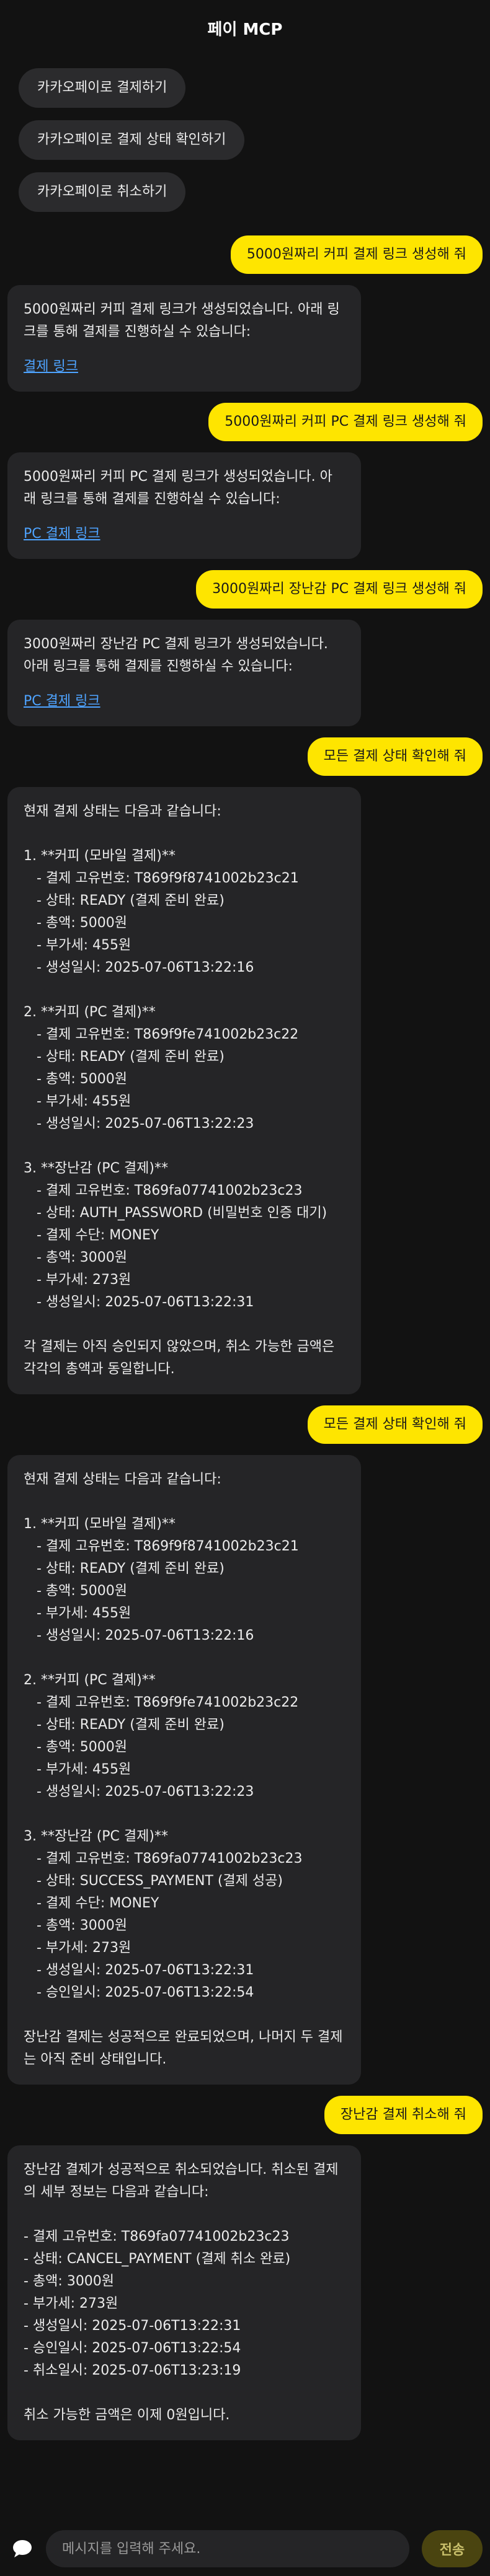 This screenshot has width=490, height=2576. What do you see at coordinates (102, 192) in the screenshot?
I see `suggestion-chip-cancel: 카카오페이로 취소하기` at bounding box center [102, 192].